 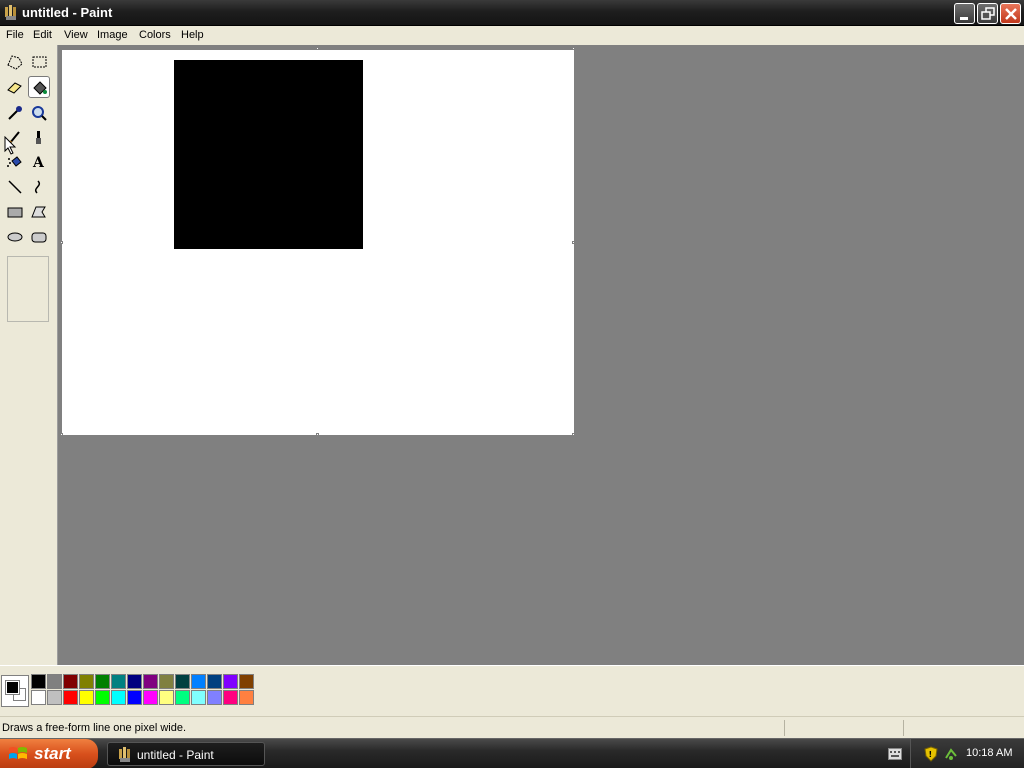 I want to click on minimize-icon, so click(x=964, y=18).